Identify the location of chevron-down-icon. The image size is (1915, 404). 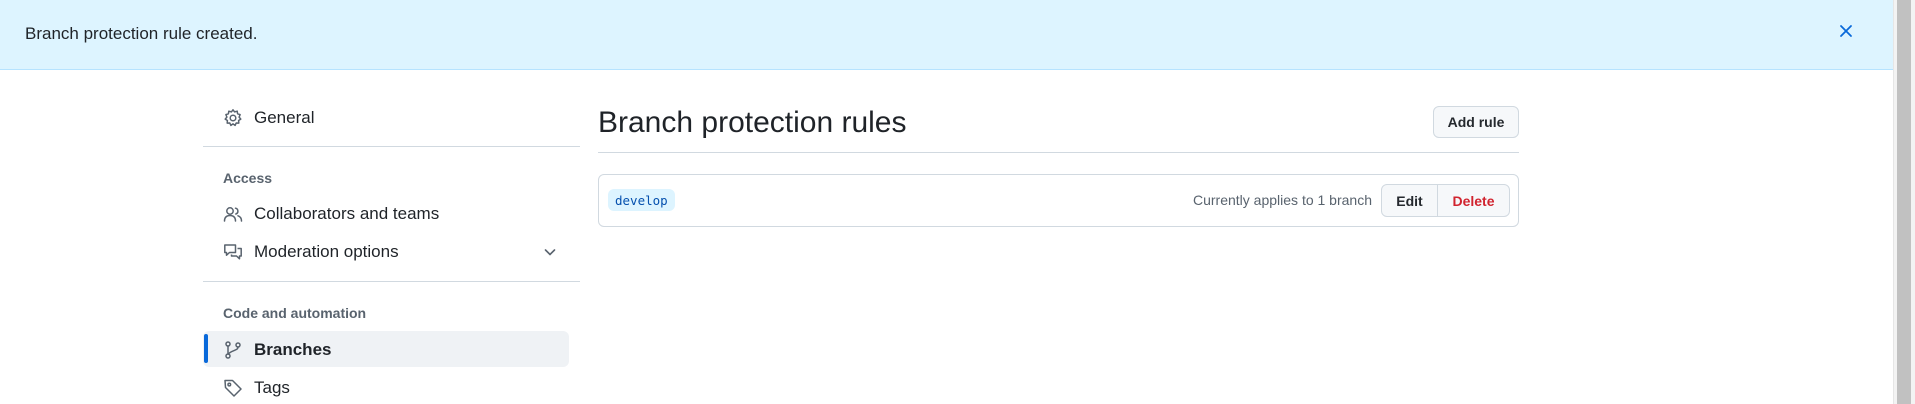
(550, 254).